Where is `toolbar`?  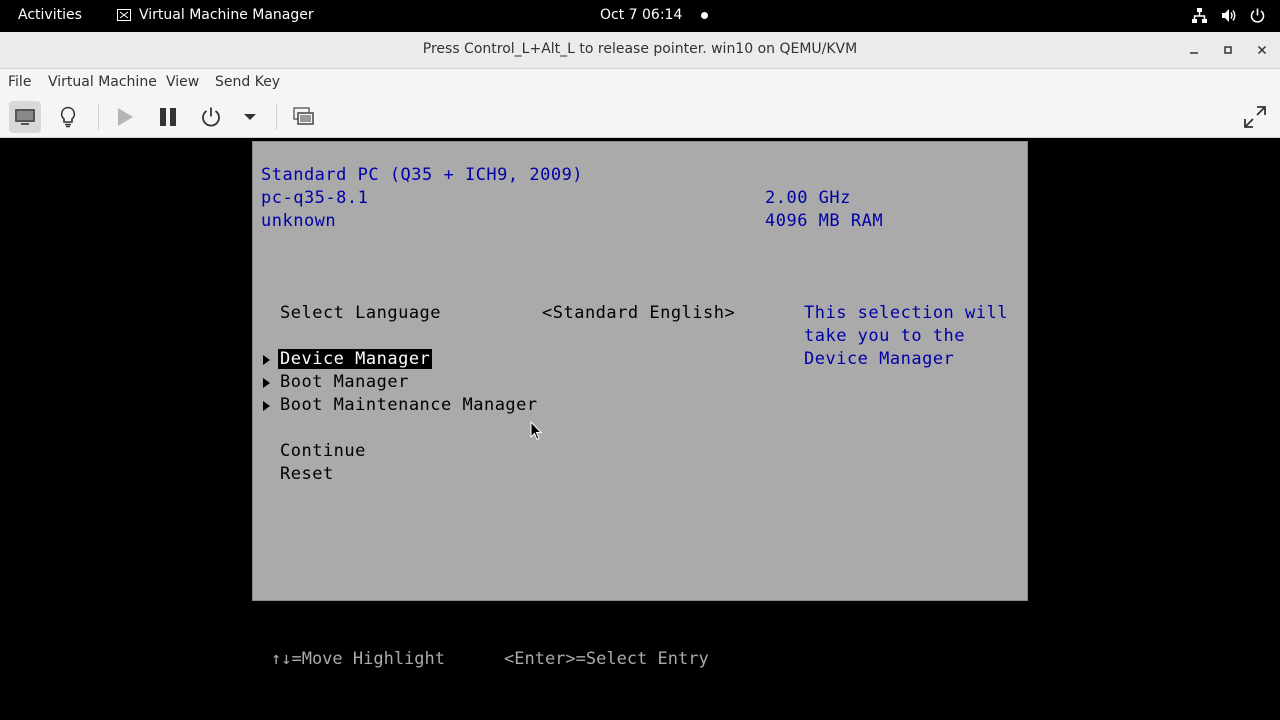 toolbar is located at coordinates (640, 117).